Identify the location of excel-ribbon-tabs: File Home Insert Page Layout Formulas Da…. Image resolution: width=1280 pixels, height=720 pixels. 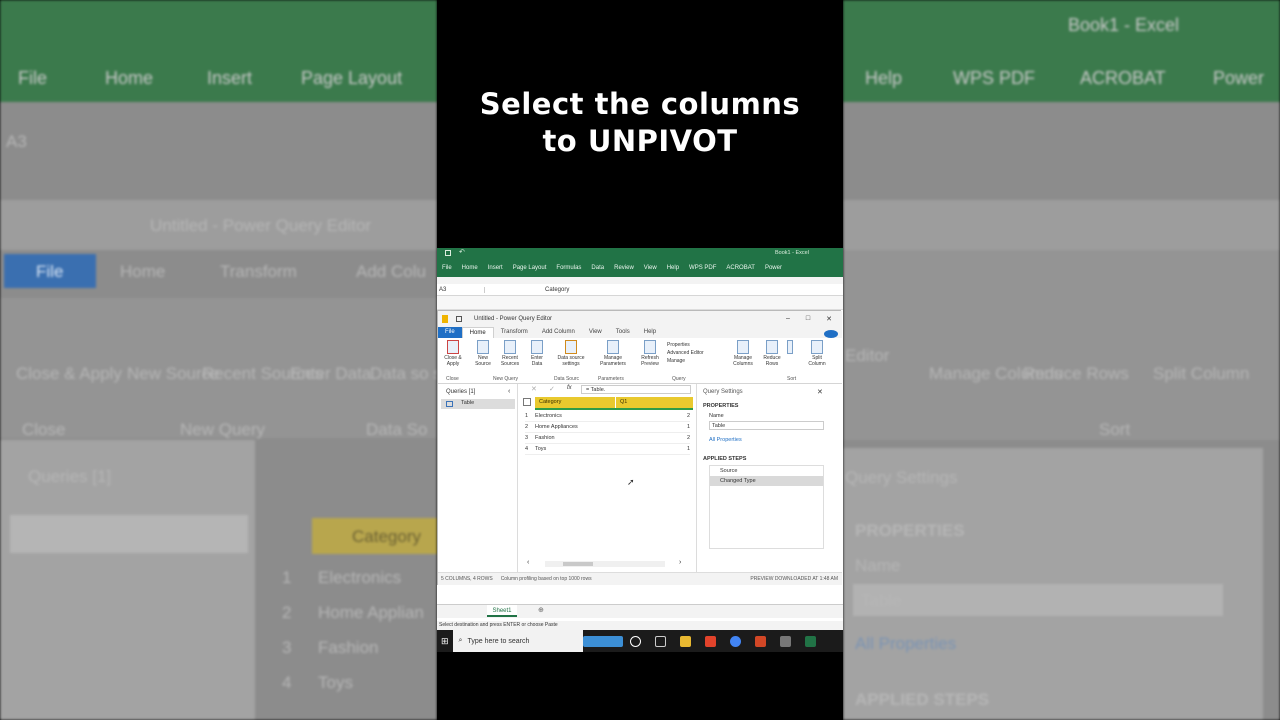
(640, 268).